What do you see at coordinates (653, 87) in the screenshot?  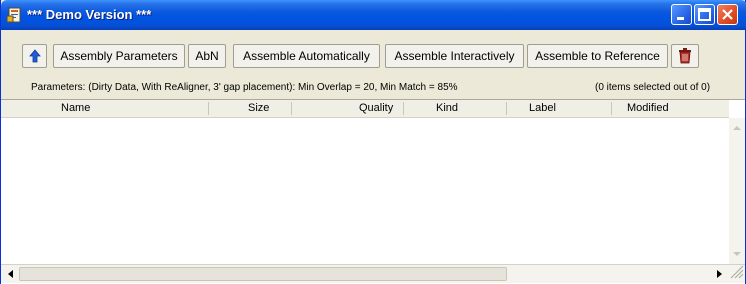 I see `selection-count: (0 items selected out of 0)` at bounding box center [653, 87].